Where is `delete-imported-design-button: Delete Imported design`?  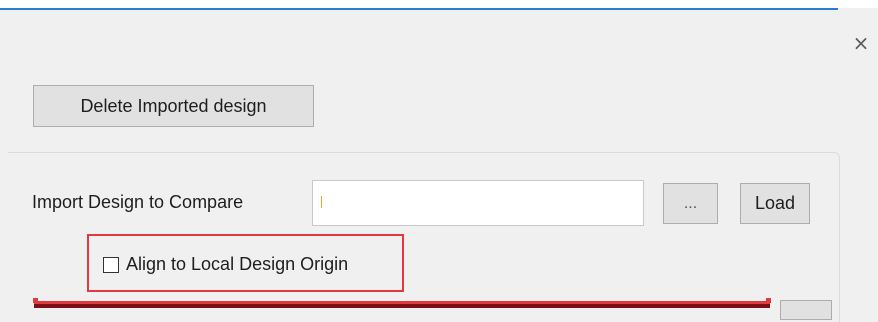
delete-imported-design-button: Delete Imported design is located at coordinates (173, 106).